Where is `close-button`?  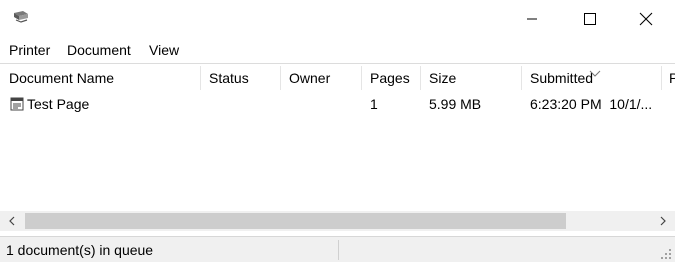 close-button is located at coordinates (646, 19).